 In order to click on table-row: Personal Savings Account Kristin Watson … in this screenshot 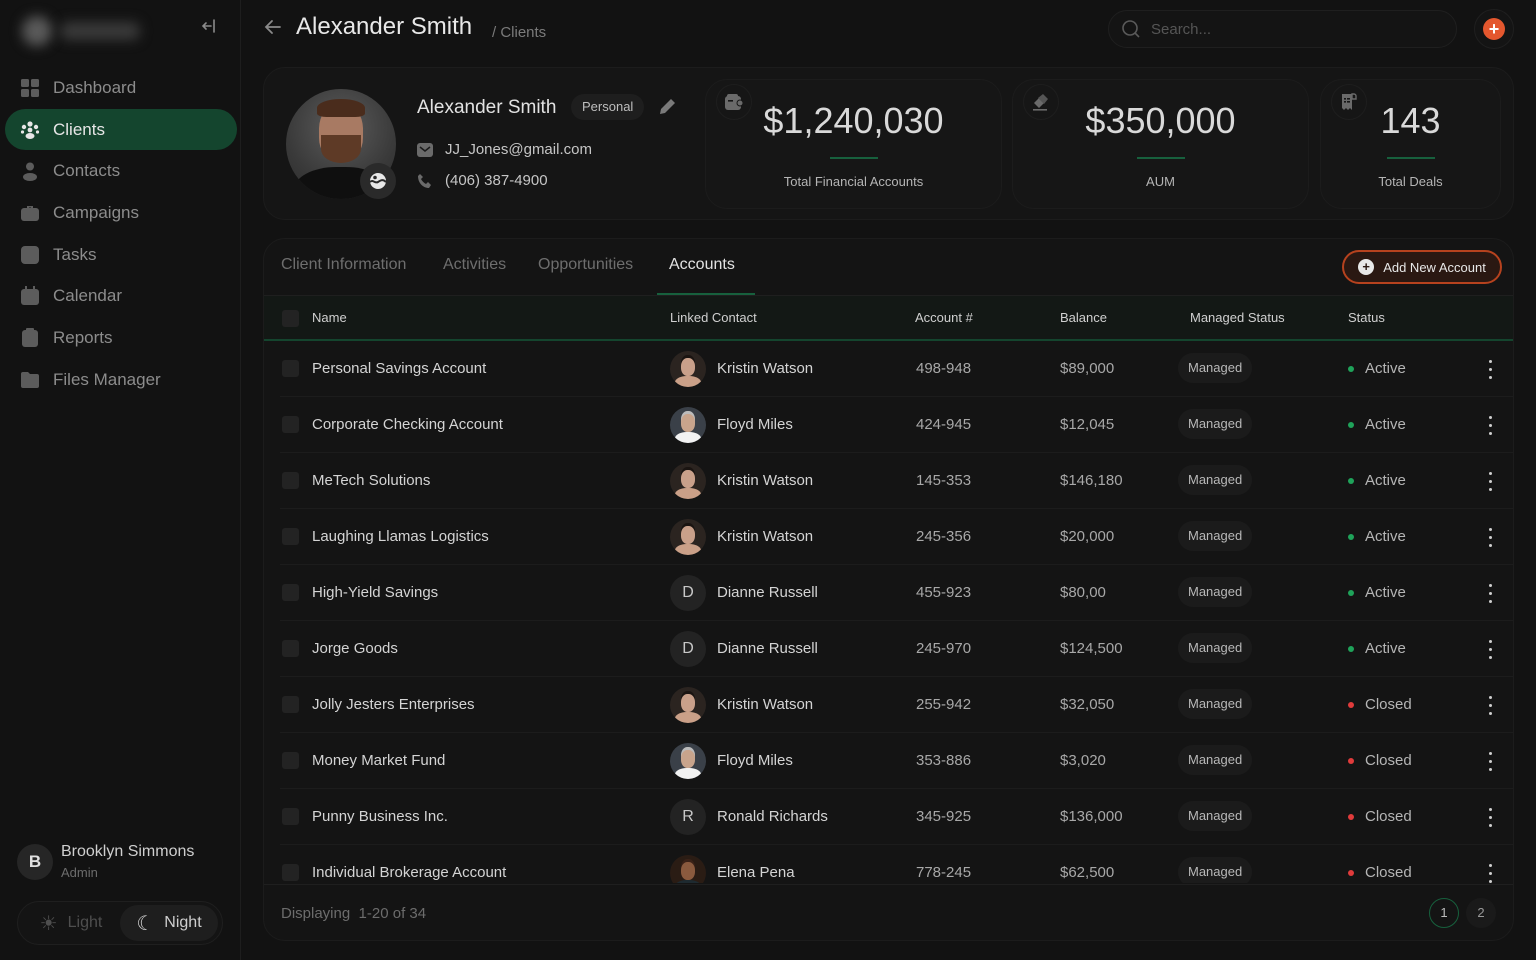, I will do `click(896, 369)`.